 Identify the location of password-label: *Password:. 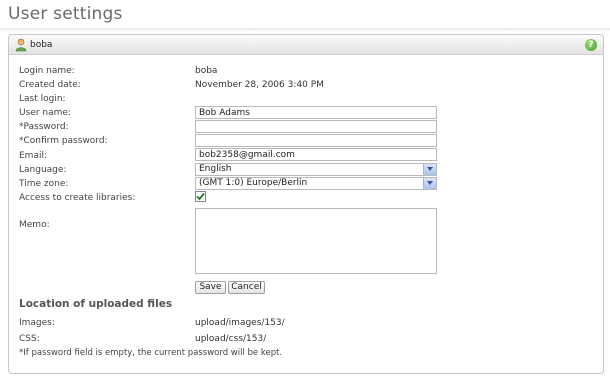
(44, 127).